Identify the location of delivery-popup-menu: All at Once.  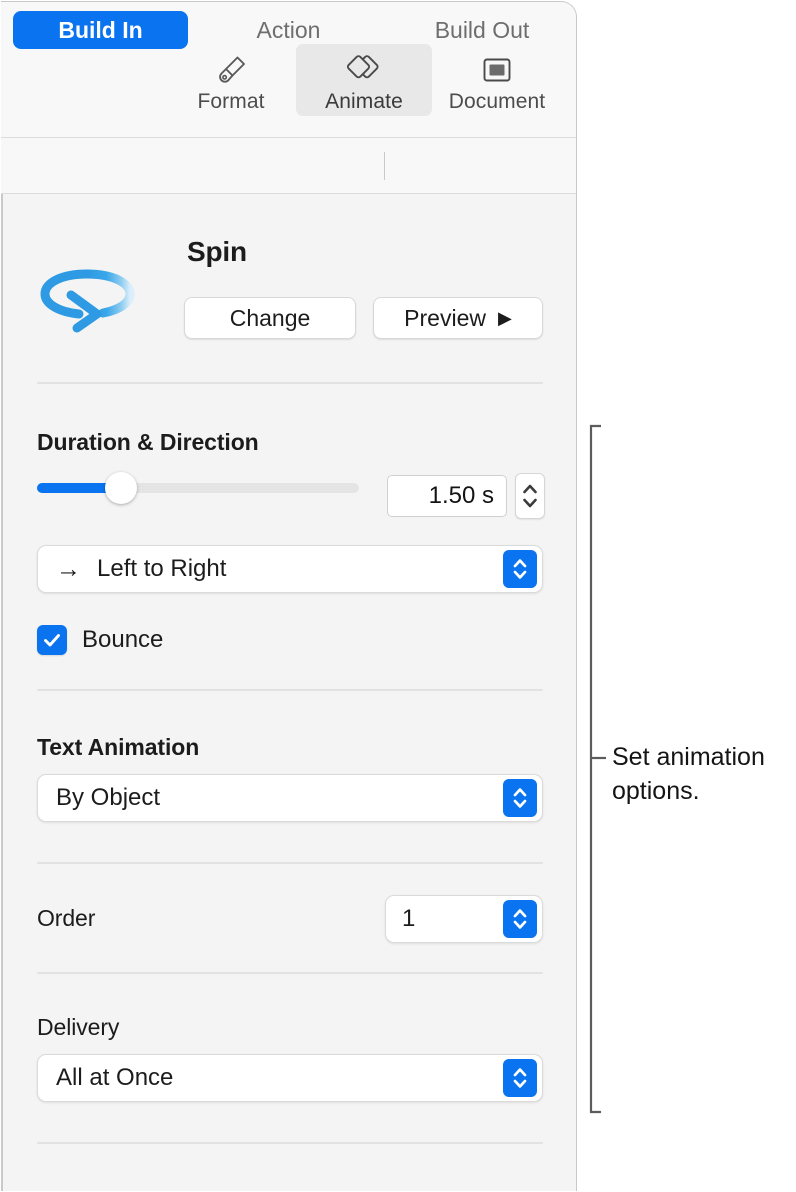
(290, 1078).